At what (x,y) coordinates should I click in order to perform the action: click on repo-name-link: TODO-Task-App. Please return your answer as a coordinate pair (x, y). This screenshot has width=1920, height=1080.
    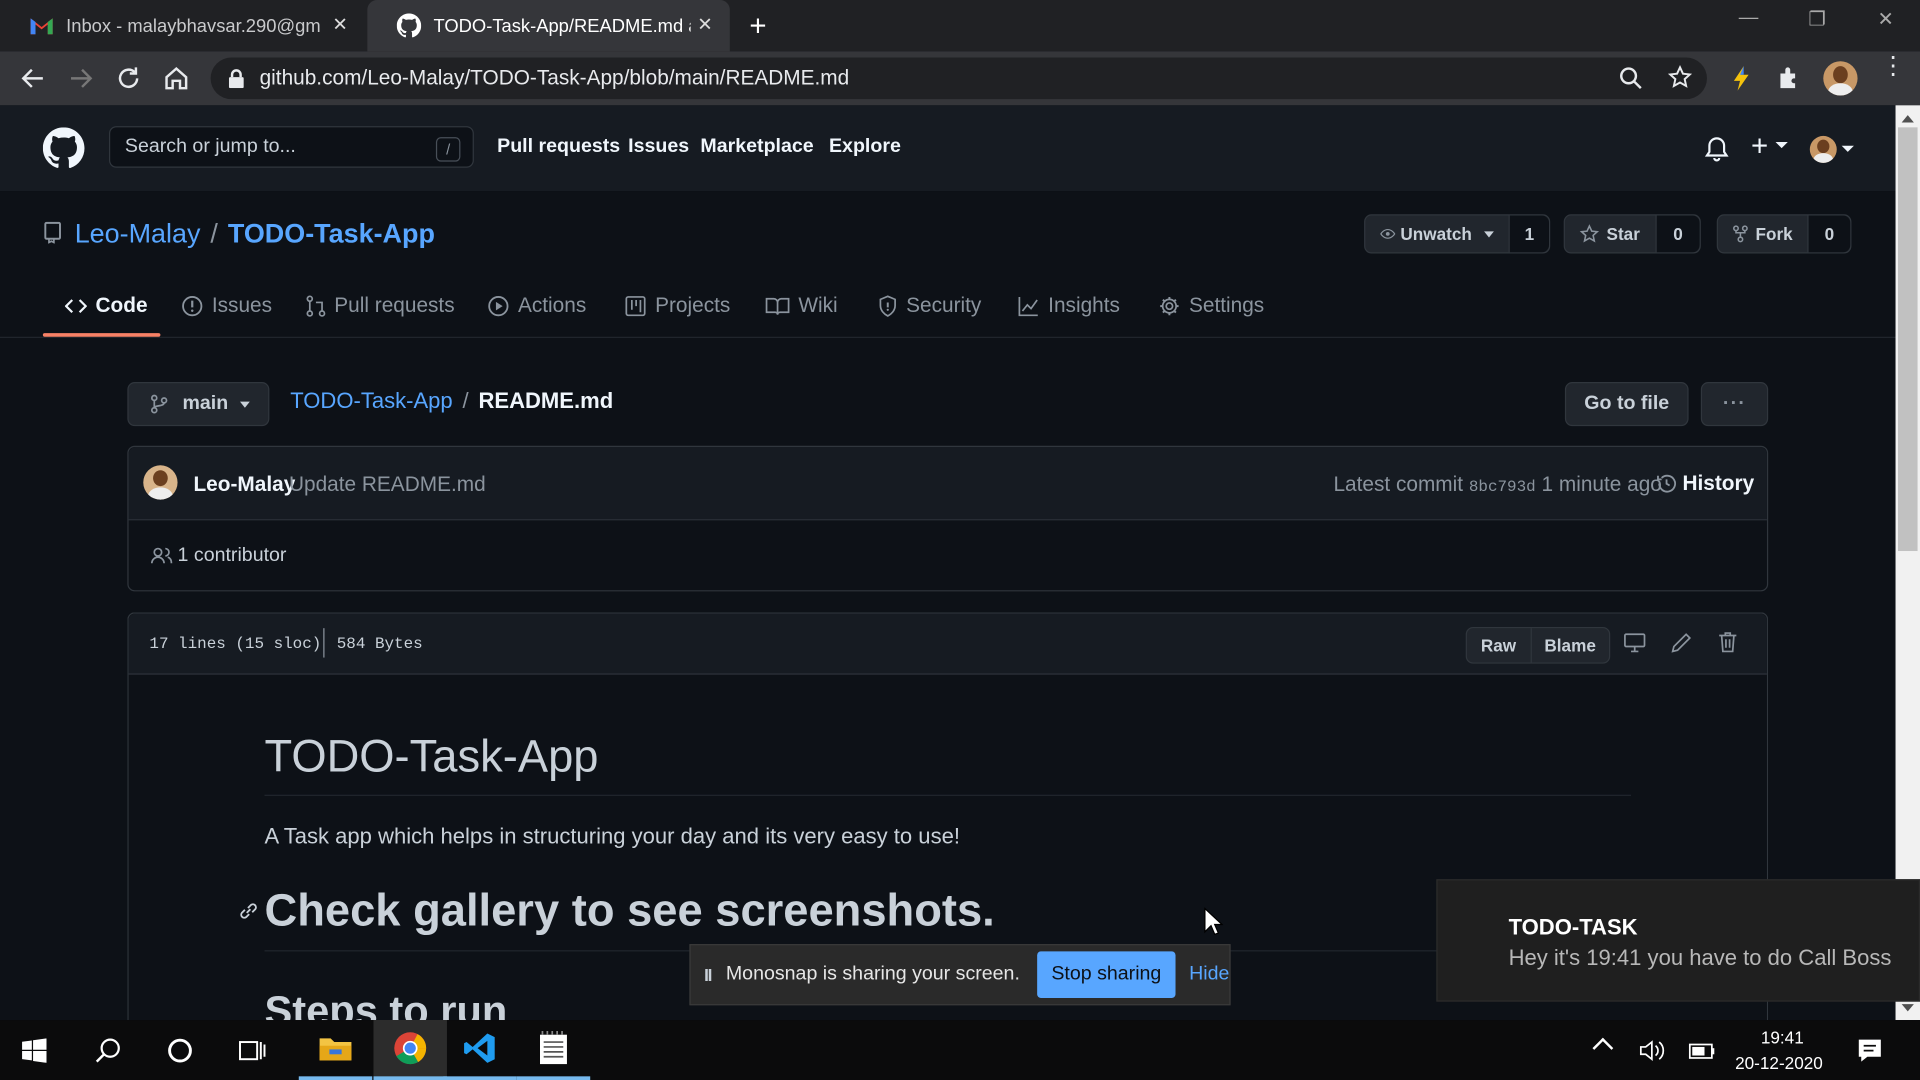
    Looking at the image, I should click on (331, 233).